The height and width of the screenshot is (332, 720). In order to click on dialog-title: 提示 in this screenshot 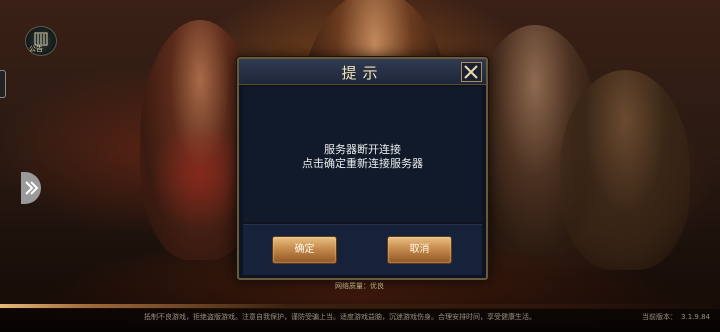, I will do `click(362, 73)`.